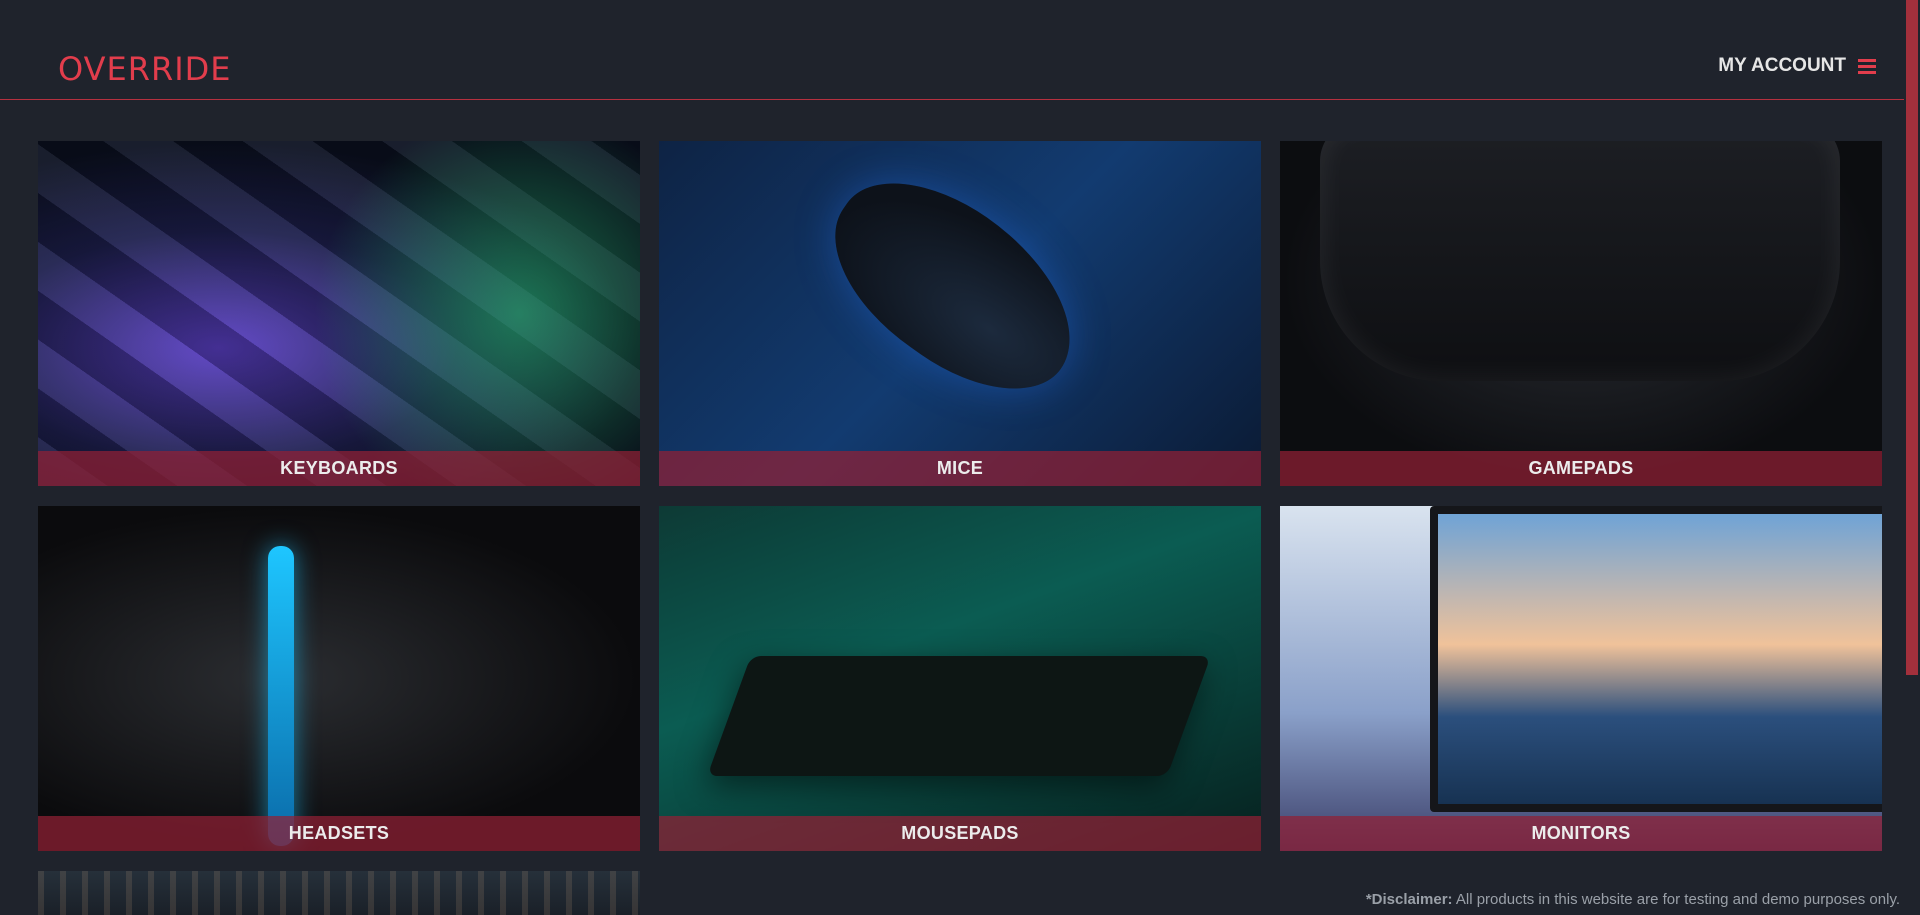 The height and width of the screenshot is (915, 1920). I want to click on site-header: OVERRIDE MY ACCOUNT, so click(952, 50).